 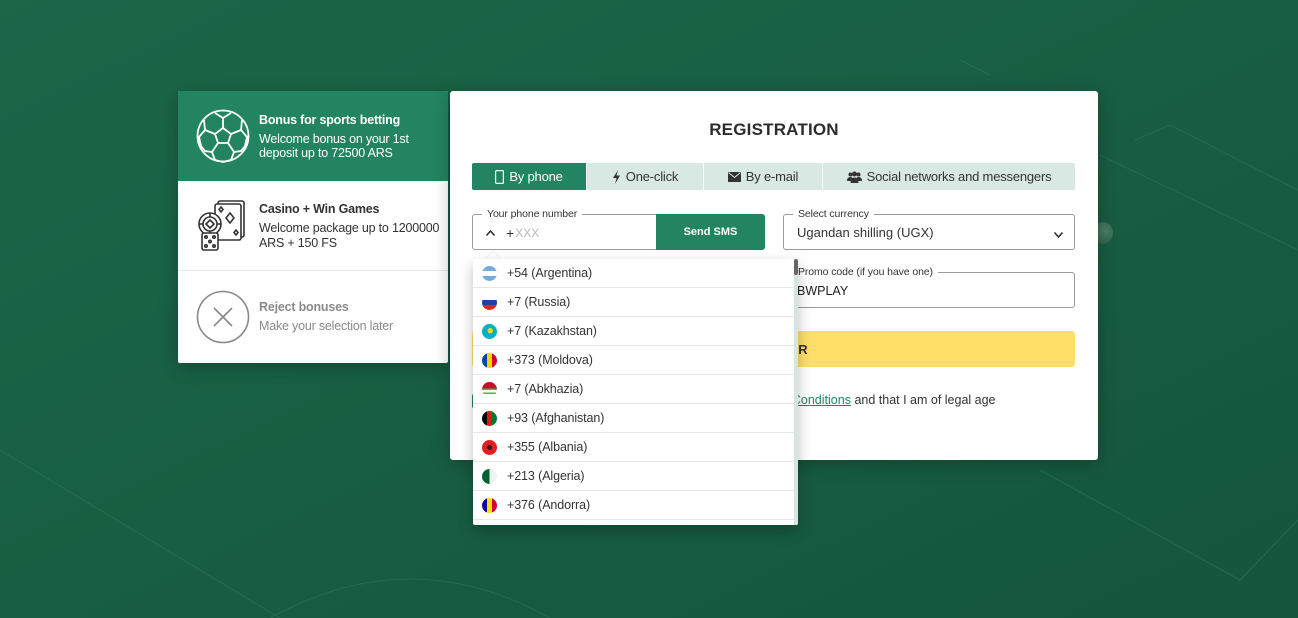 I want to click on dropdown-scrollbar, so click(x=796, y=392).